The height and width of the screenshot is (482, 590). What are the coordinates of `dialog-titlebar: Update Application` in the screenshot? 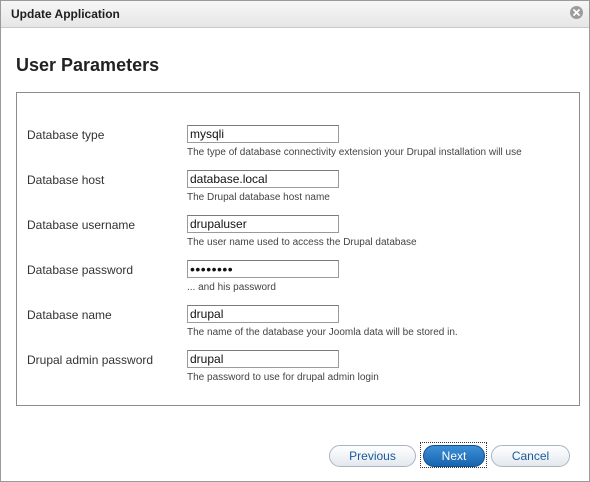 It's located at (295, 14).